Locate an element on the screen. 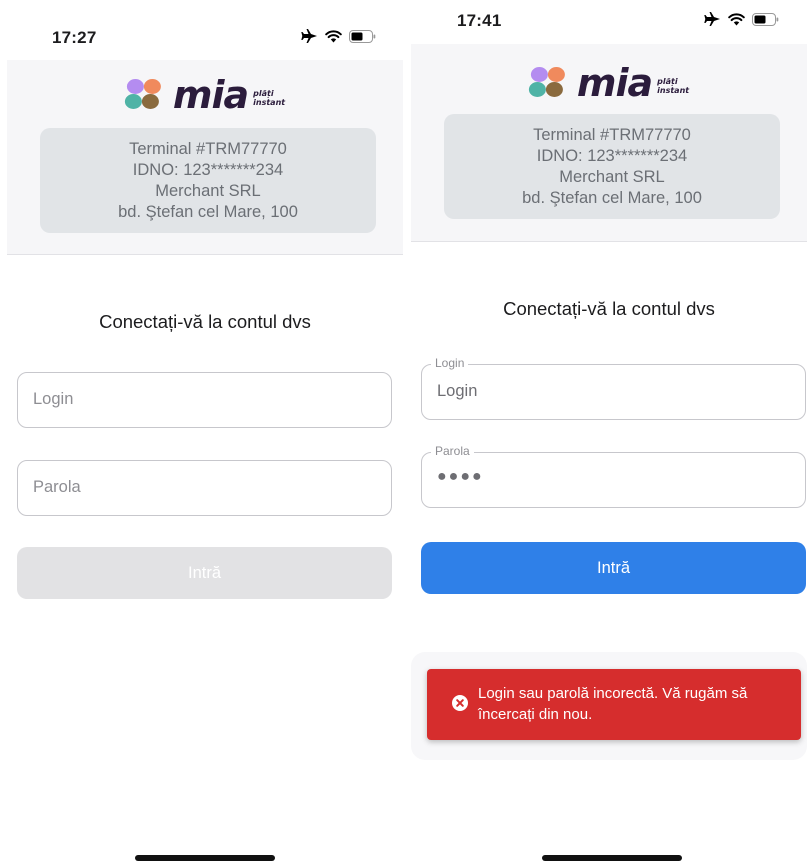  login-placeholder: Login is located at coordinates (53, 399).